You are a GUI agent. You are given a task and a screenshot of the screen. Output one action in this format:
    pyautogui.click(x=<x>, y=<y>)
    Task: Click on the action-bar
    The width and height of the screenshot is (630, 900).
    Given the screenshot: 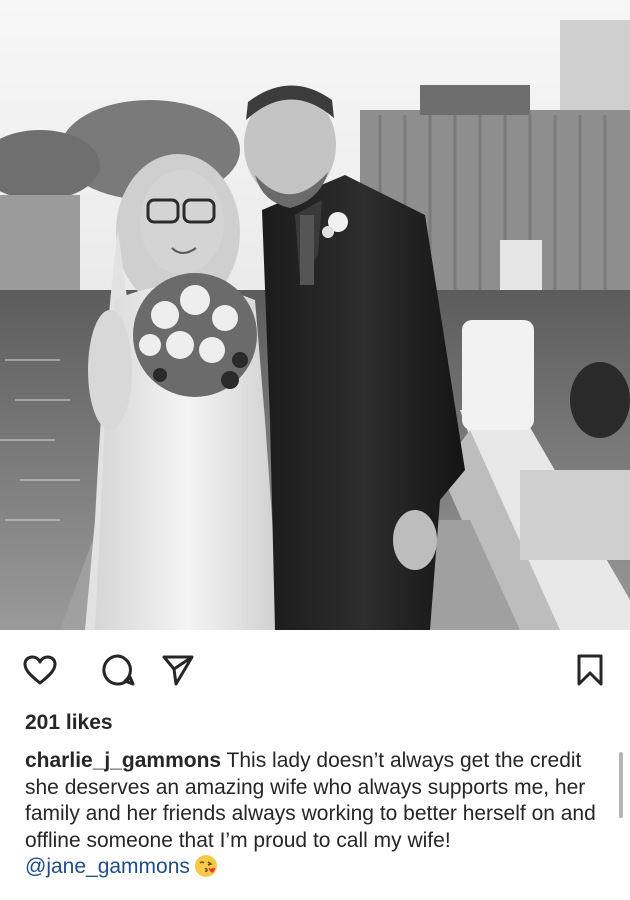 What is the action you would take?
    pyautogui.click(x=315, y=670)
    